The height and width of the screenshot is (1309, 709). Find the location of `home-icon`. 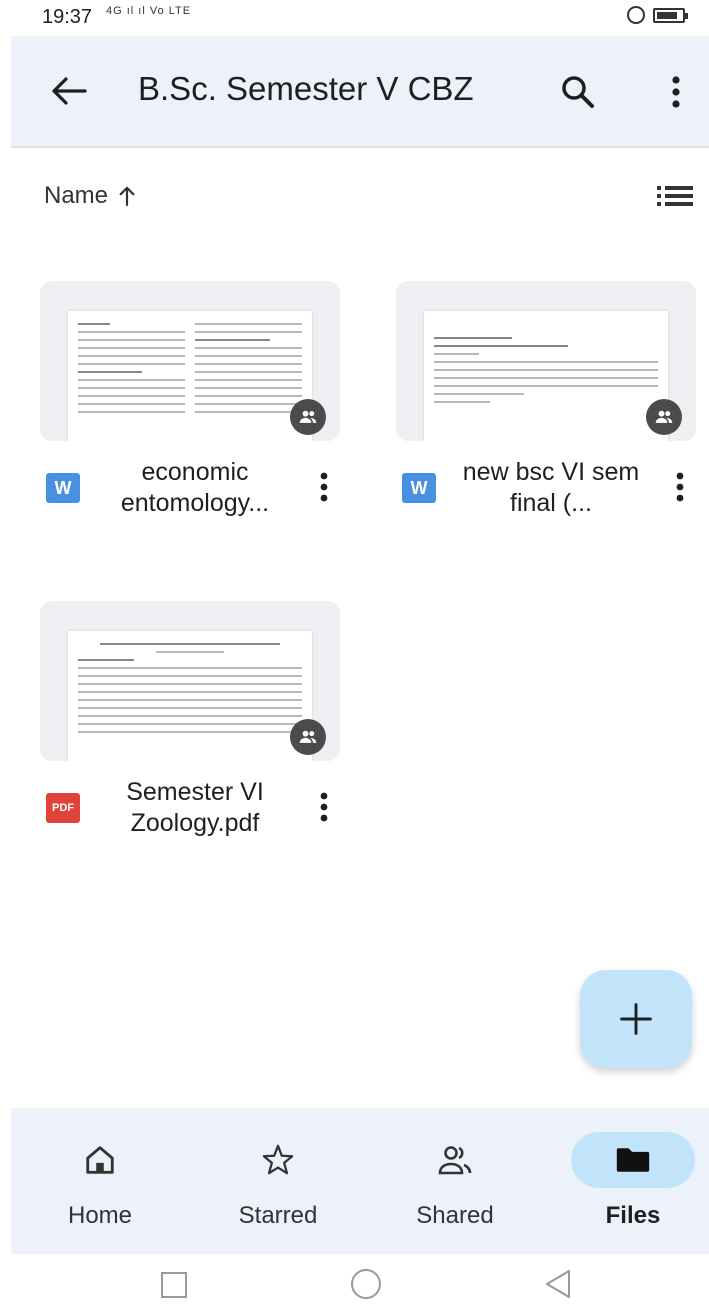

home-icon is located at coordinates (100, 1160).